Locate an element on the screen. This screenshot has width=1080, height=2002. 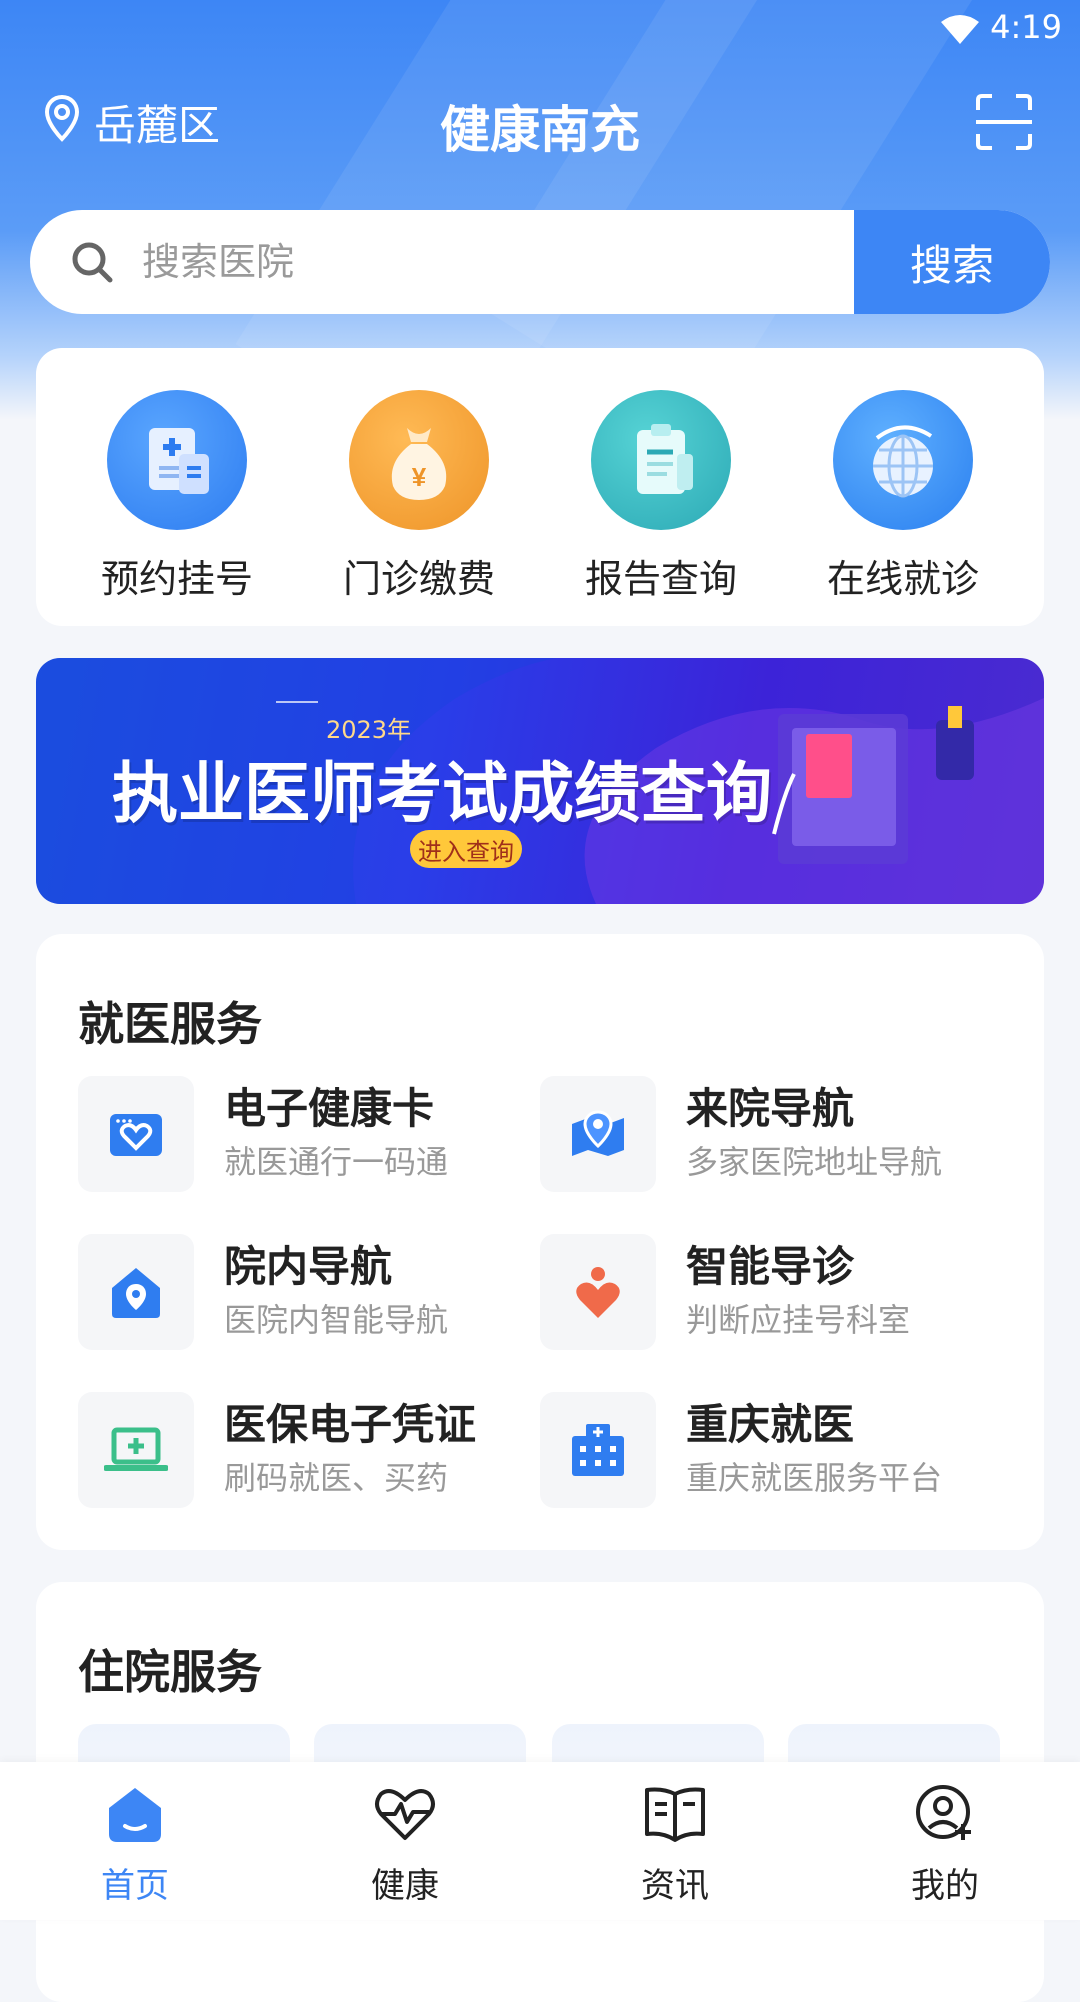
search-button: 搜索 is located at coordinates (952, 262).